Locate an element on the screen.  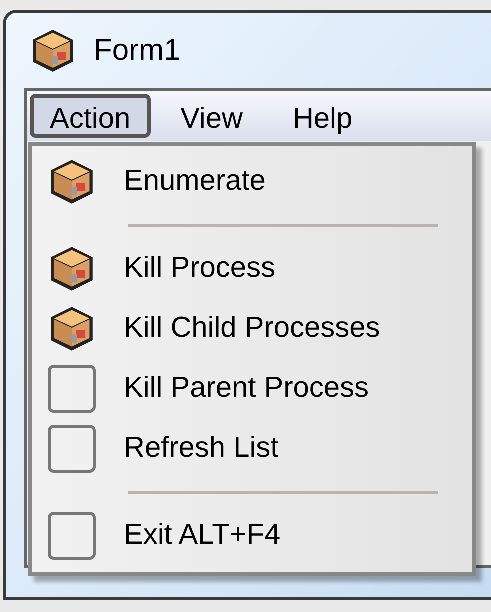
menu-item: Exit ALT+F4 is located at coordinates (252, 536).